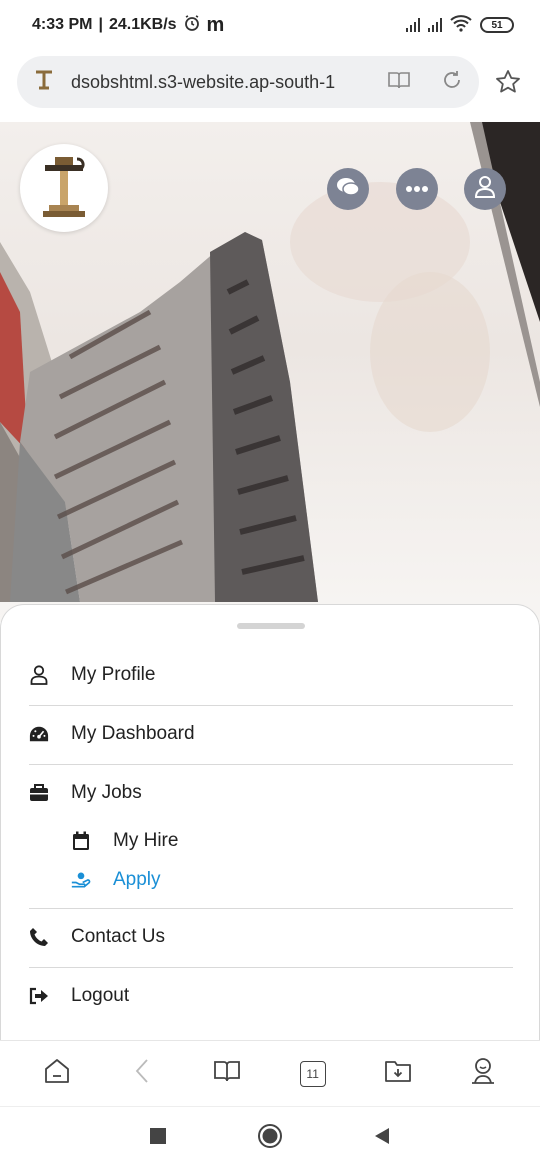  What do you see at coordinates (452, 82) in the screenshot?
I see `reload-icon` at bounding box center [452, 82].